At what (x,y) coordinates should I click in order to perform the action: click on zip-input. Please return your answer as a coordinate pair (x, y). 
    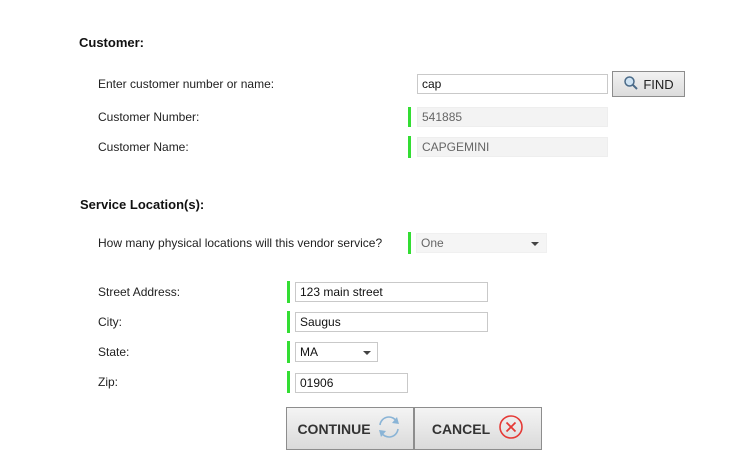
    Looking at the image, I should click on (351, 383).